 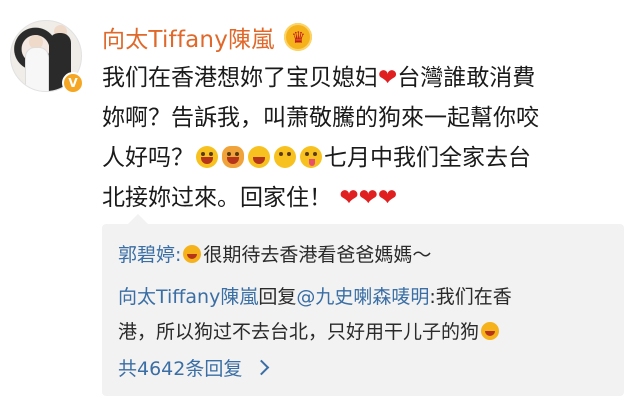 I want to click on post-line-3: 人好吗？ 七月中我们全家去台, so click(x=316, y=158).